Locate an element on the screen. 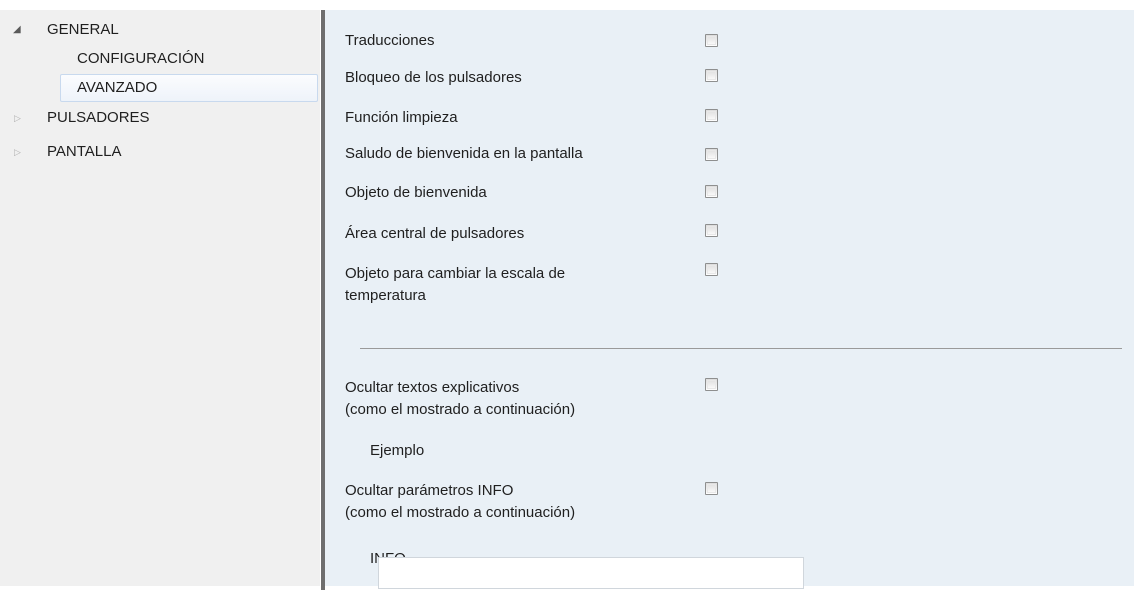 Image resolution: width=1134 pixels, height=590 pixels. checkbox-saludo-bienvenida is located at coordinates (711, 154).